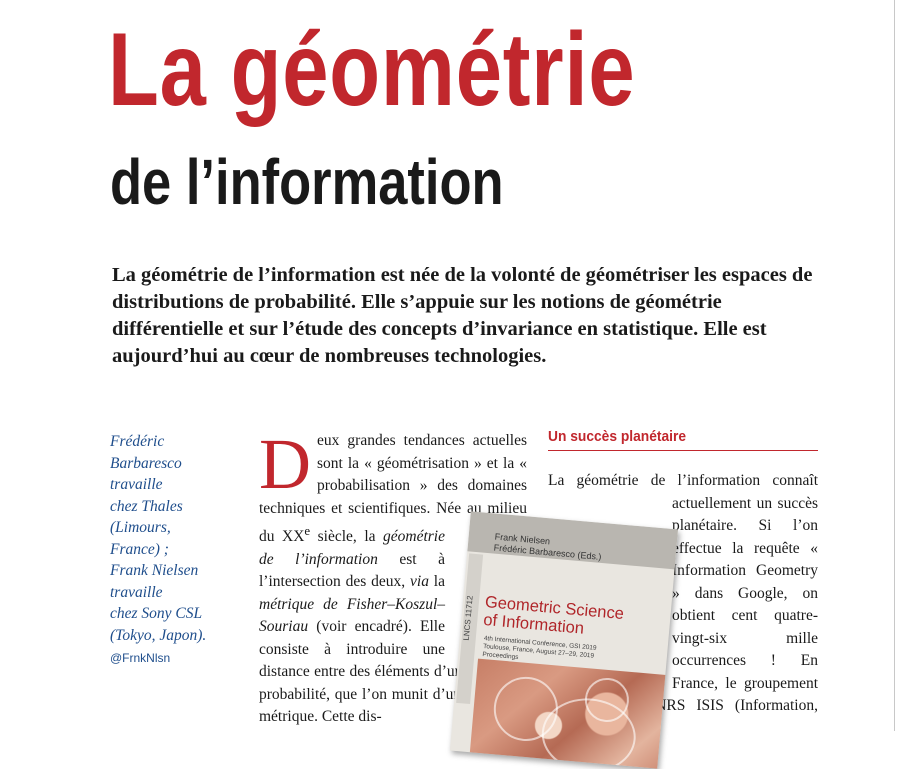 The image size is (906, 769). Describe the element at coordinates (156, 613) in the screenshot. I see `author-line: chez Sony CSL` at that location.